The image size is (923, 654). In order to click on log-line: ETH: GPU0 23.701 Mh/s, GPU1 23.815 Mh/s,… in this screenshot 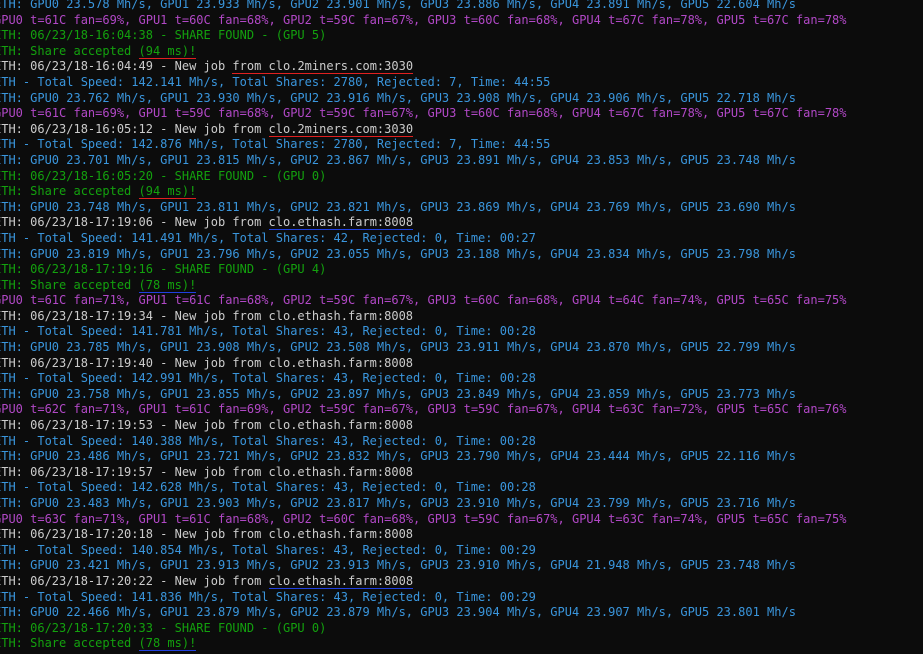, I will do `click(423, 161)`.